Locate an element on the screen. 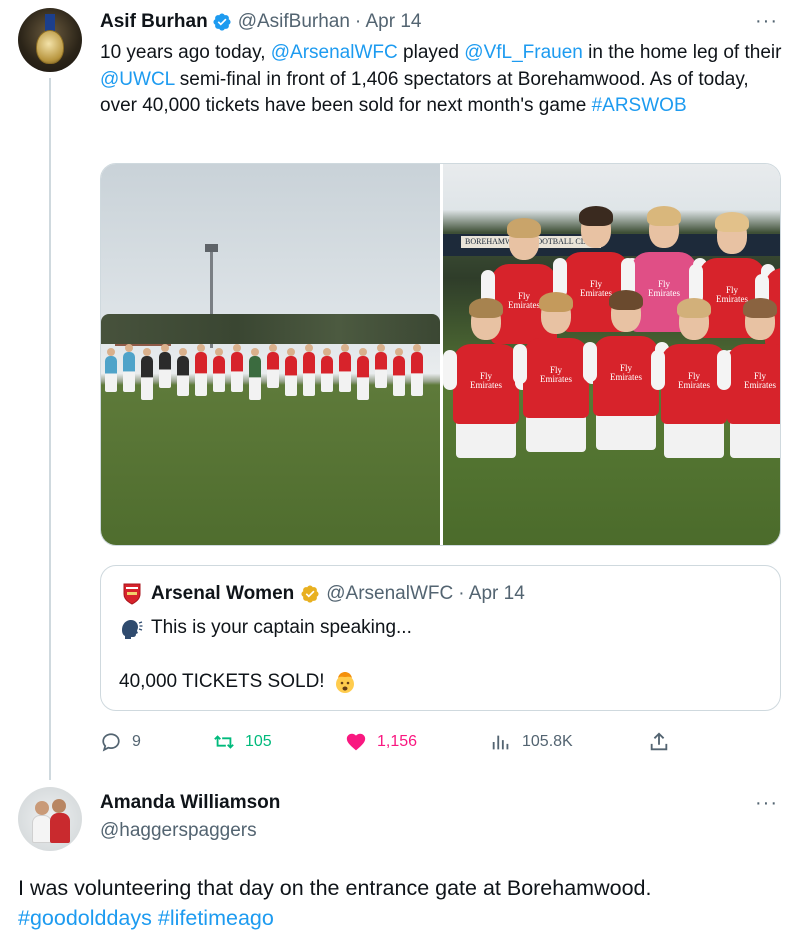  avatar-person-head is located at coordinates (42, 808).